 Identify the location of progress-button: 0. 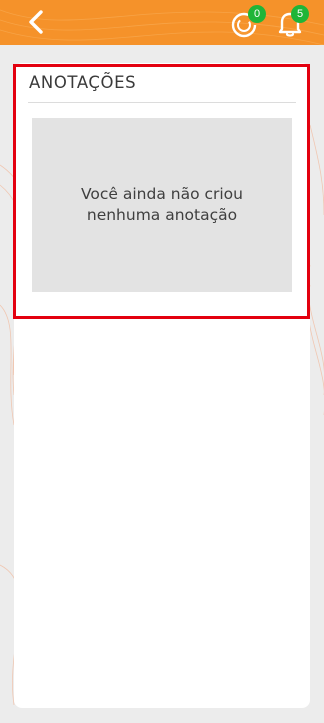
(247, 22).